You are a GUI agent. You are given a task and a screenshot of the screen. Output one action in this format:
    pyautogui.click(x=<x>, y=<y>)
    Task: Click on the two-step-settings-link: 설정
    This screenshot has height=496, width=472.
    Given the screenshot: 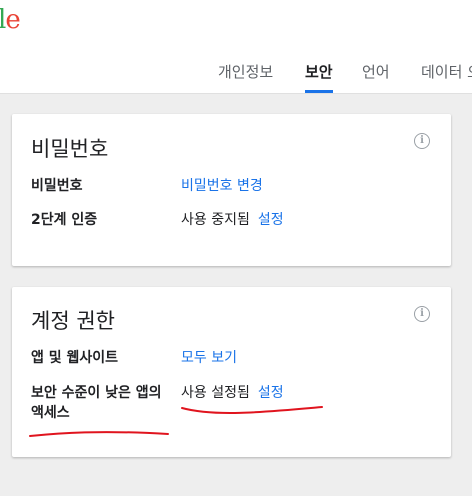 What is the action you would take?
    pyautogui.click(x=271, y=220)
    